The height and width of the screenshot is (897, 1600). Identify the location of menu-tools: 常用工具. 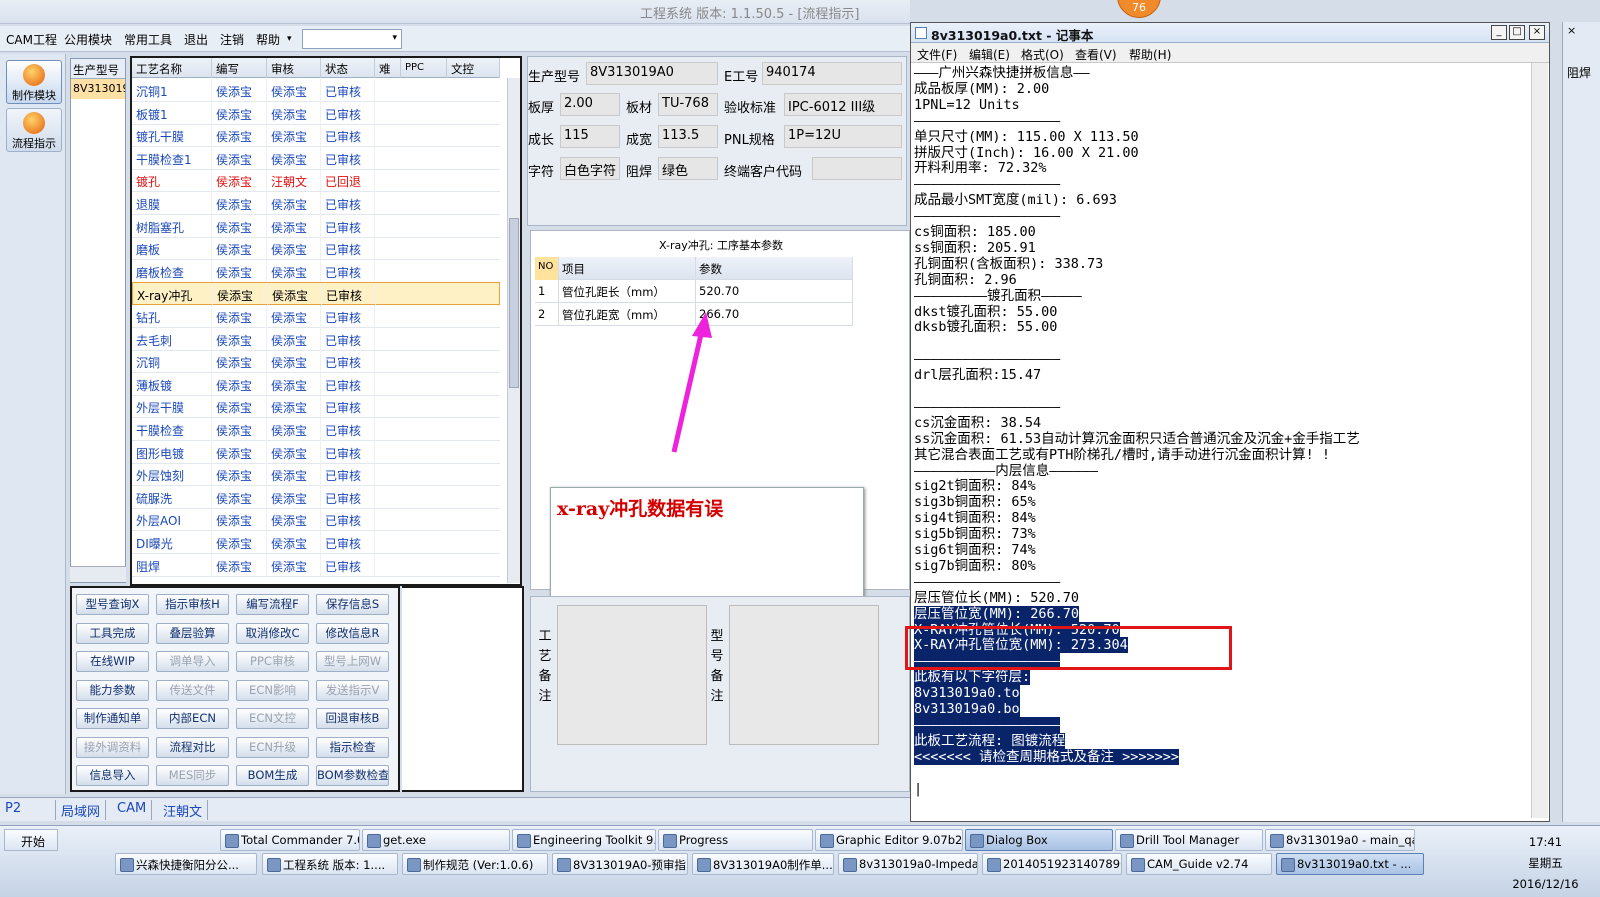
(148, 39).